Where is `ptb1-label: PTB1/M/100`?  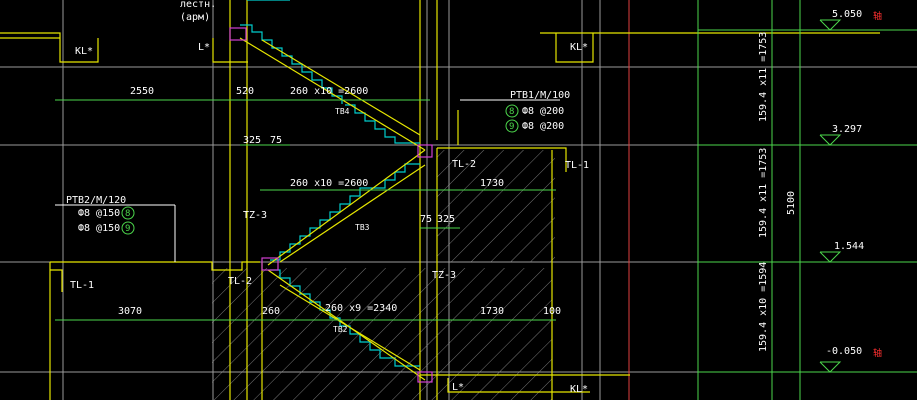 ptb1-label: PTB1/M/100 is located at coordinates (540, 95).